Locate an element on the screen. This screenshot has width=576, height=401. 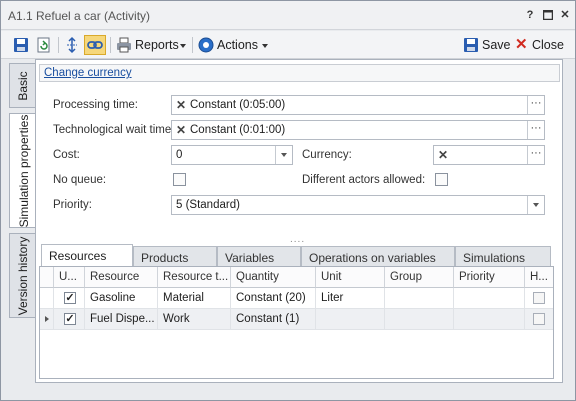
save-icon is located at coordinates (471, 45).